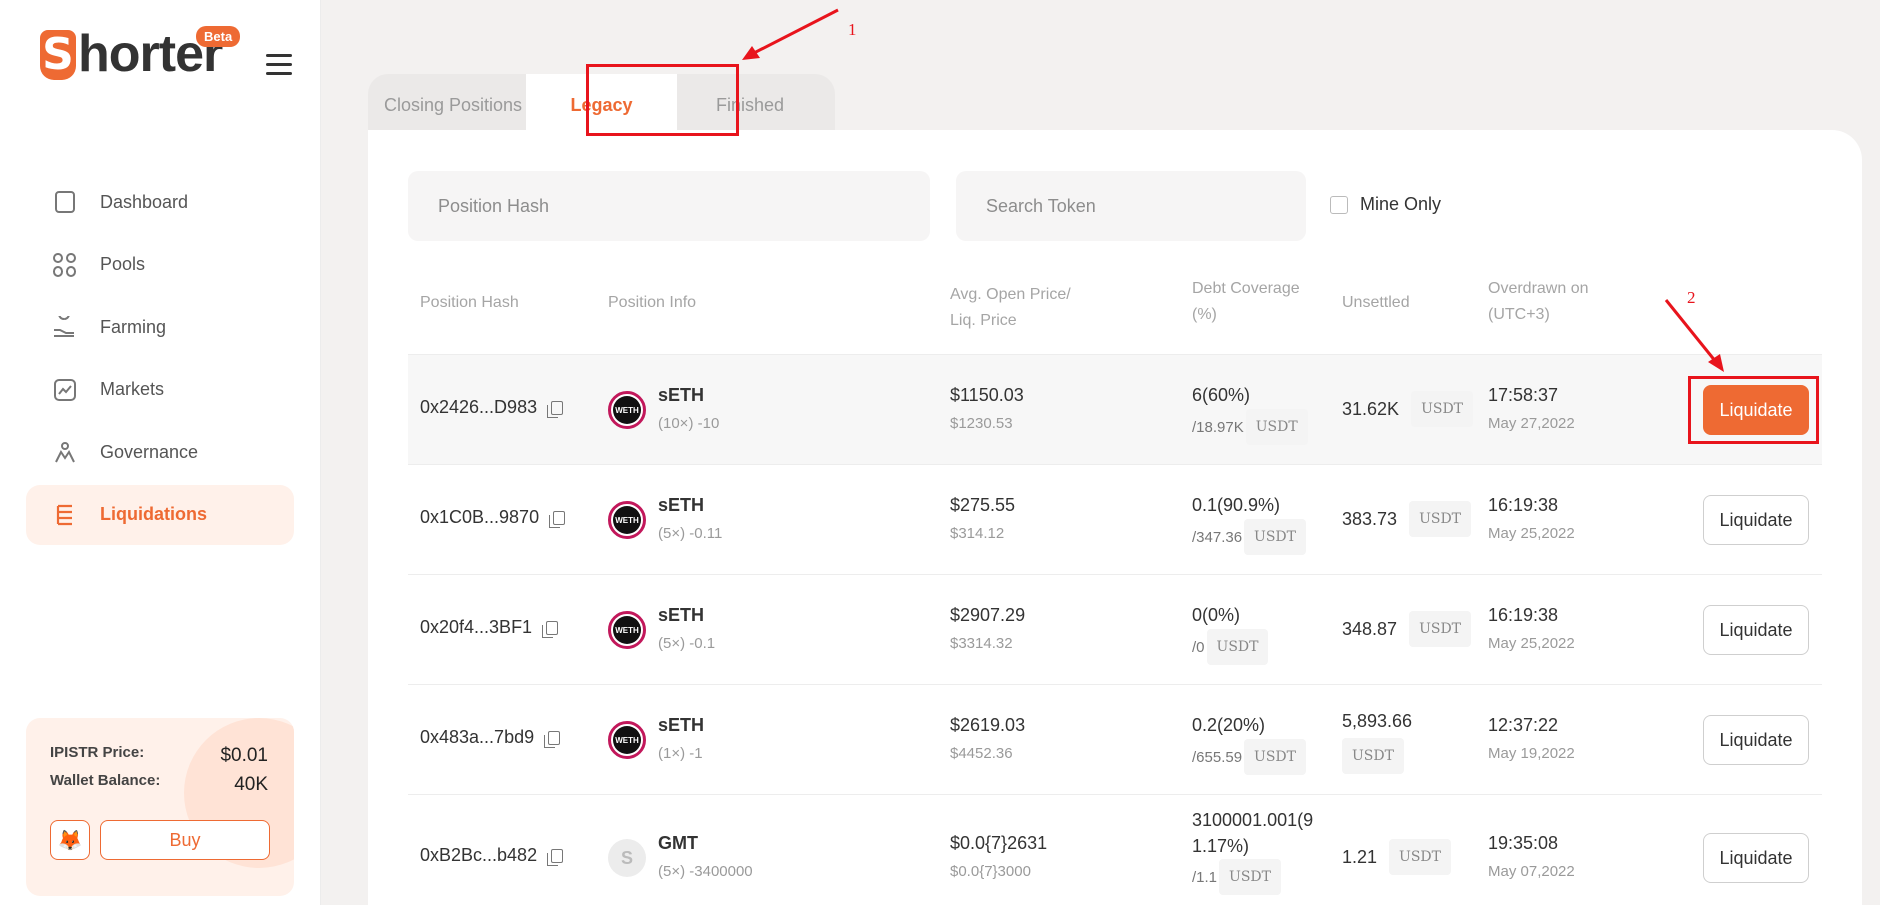  Describe the element at coordinates (489, 627) in the screenshot. I see `position-hash: 0x20f4...3BF1` at that location.